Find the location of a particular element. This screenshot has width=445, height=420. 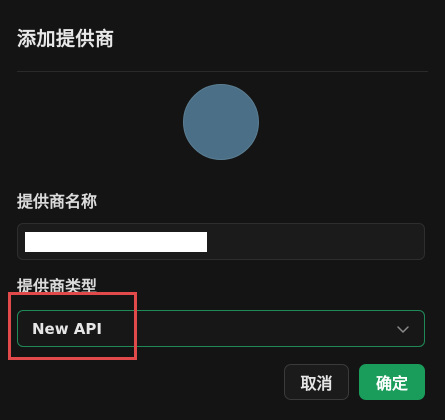

provider-name-value is located at coordinates (116, 242).